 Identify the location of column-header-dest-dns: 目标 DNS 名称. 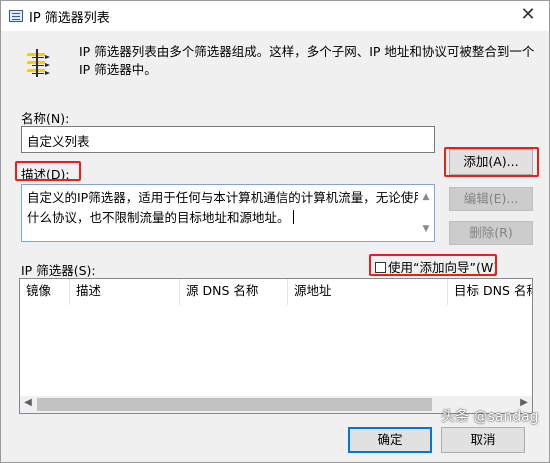
(490, 292).